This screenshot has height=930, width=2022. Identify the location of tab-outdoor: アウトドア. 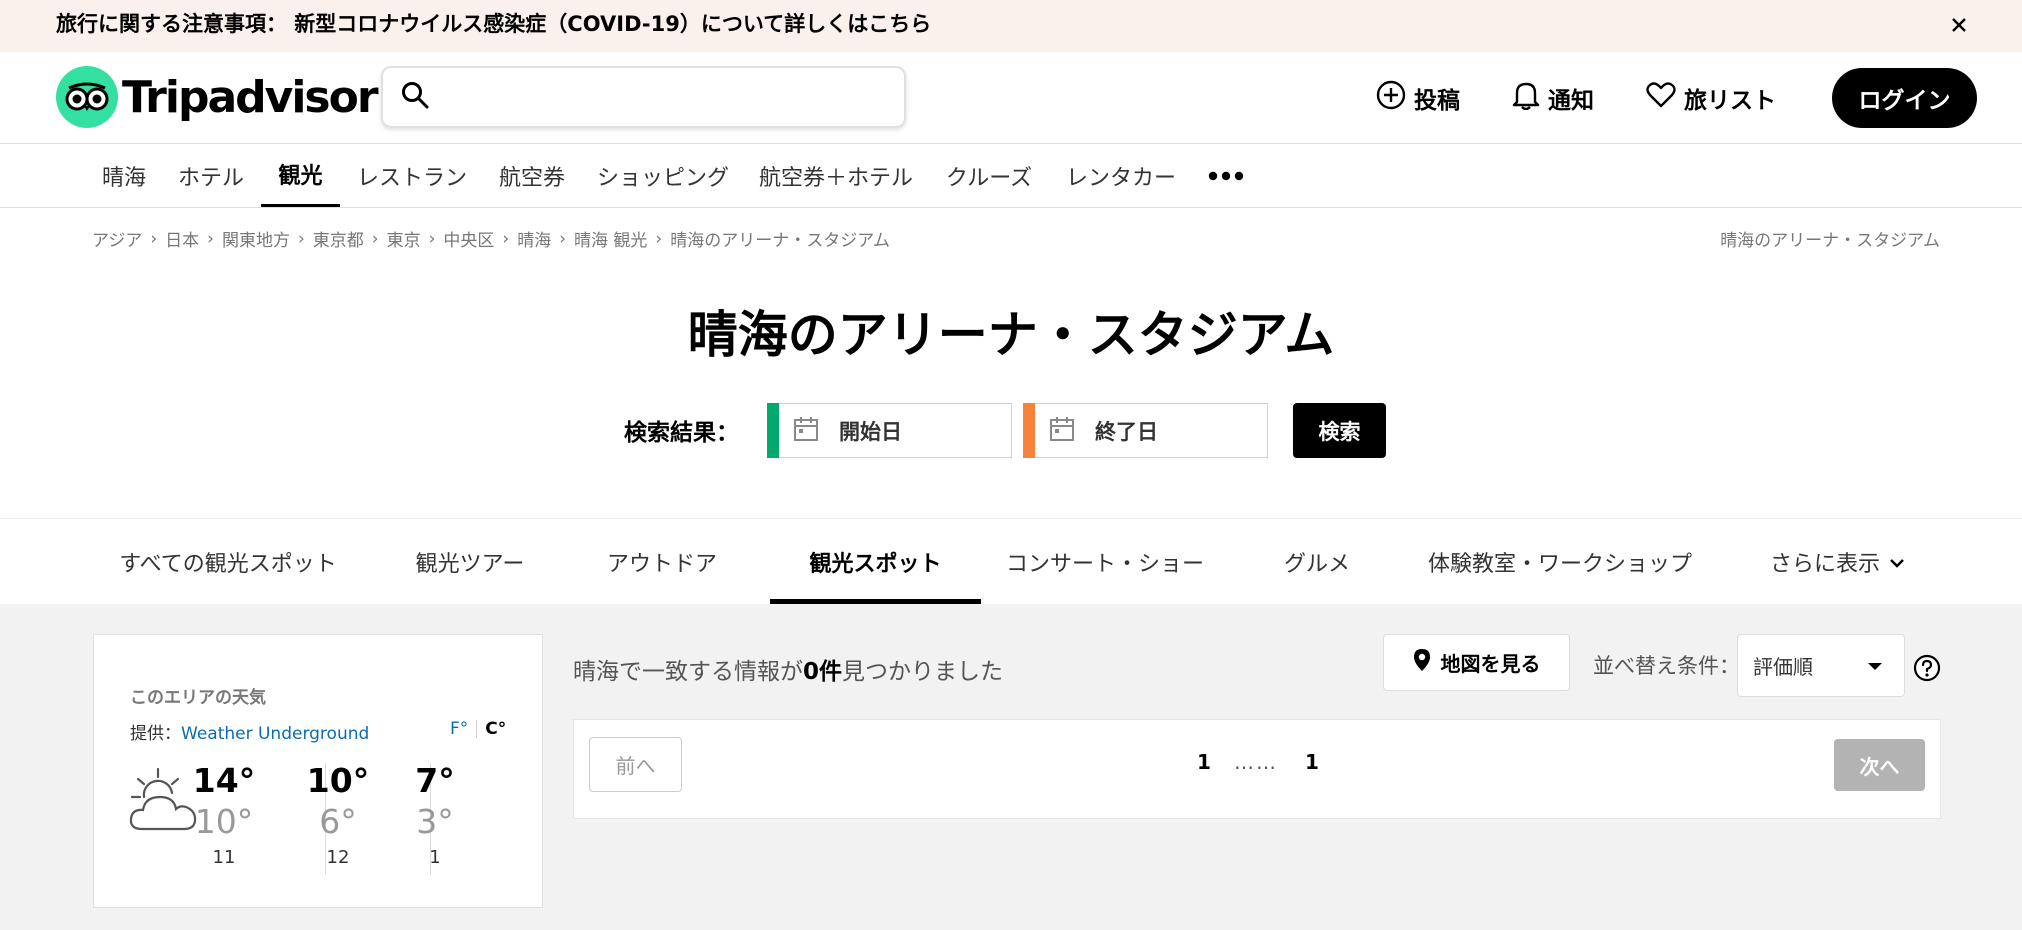
(662, 562).